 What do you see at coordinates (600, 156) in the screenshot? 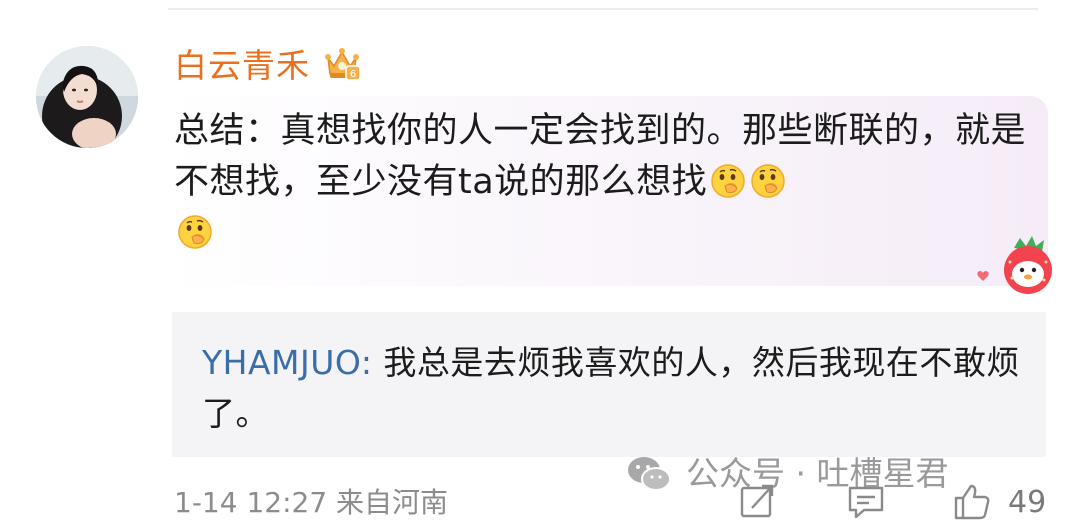
I see `comment-text: 总结：真想找你的人一定会找到的。那些断联的，就是不想找，至少没有ta说的那么想找` at bounding box center [600, 156].